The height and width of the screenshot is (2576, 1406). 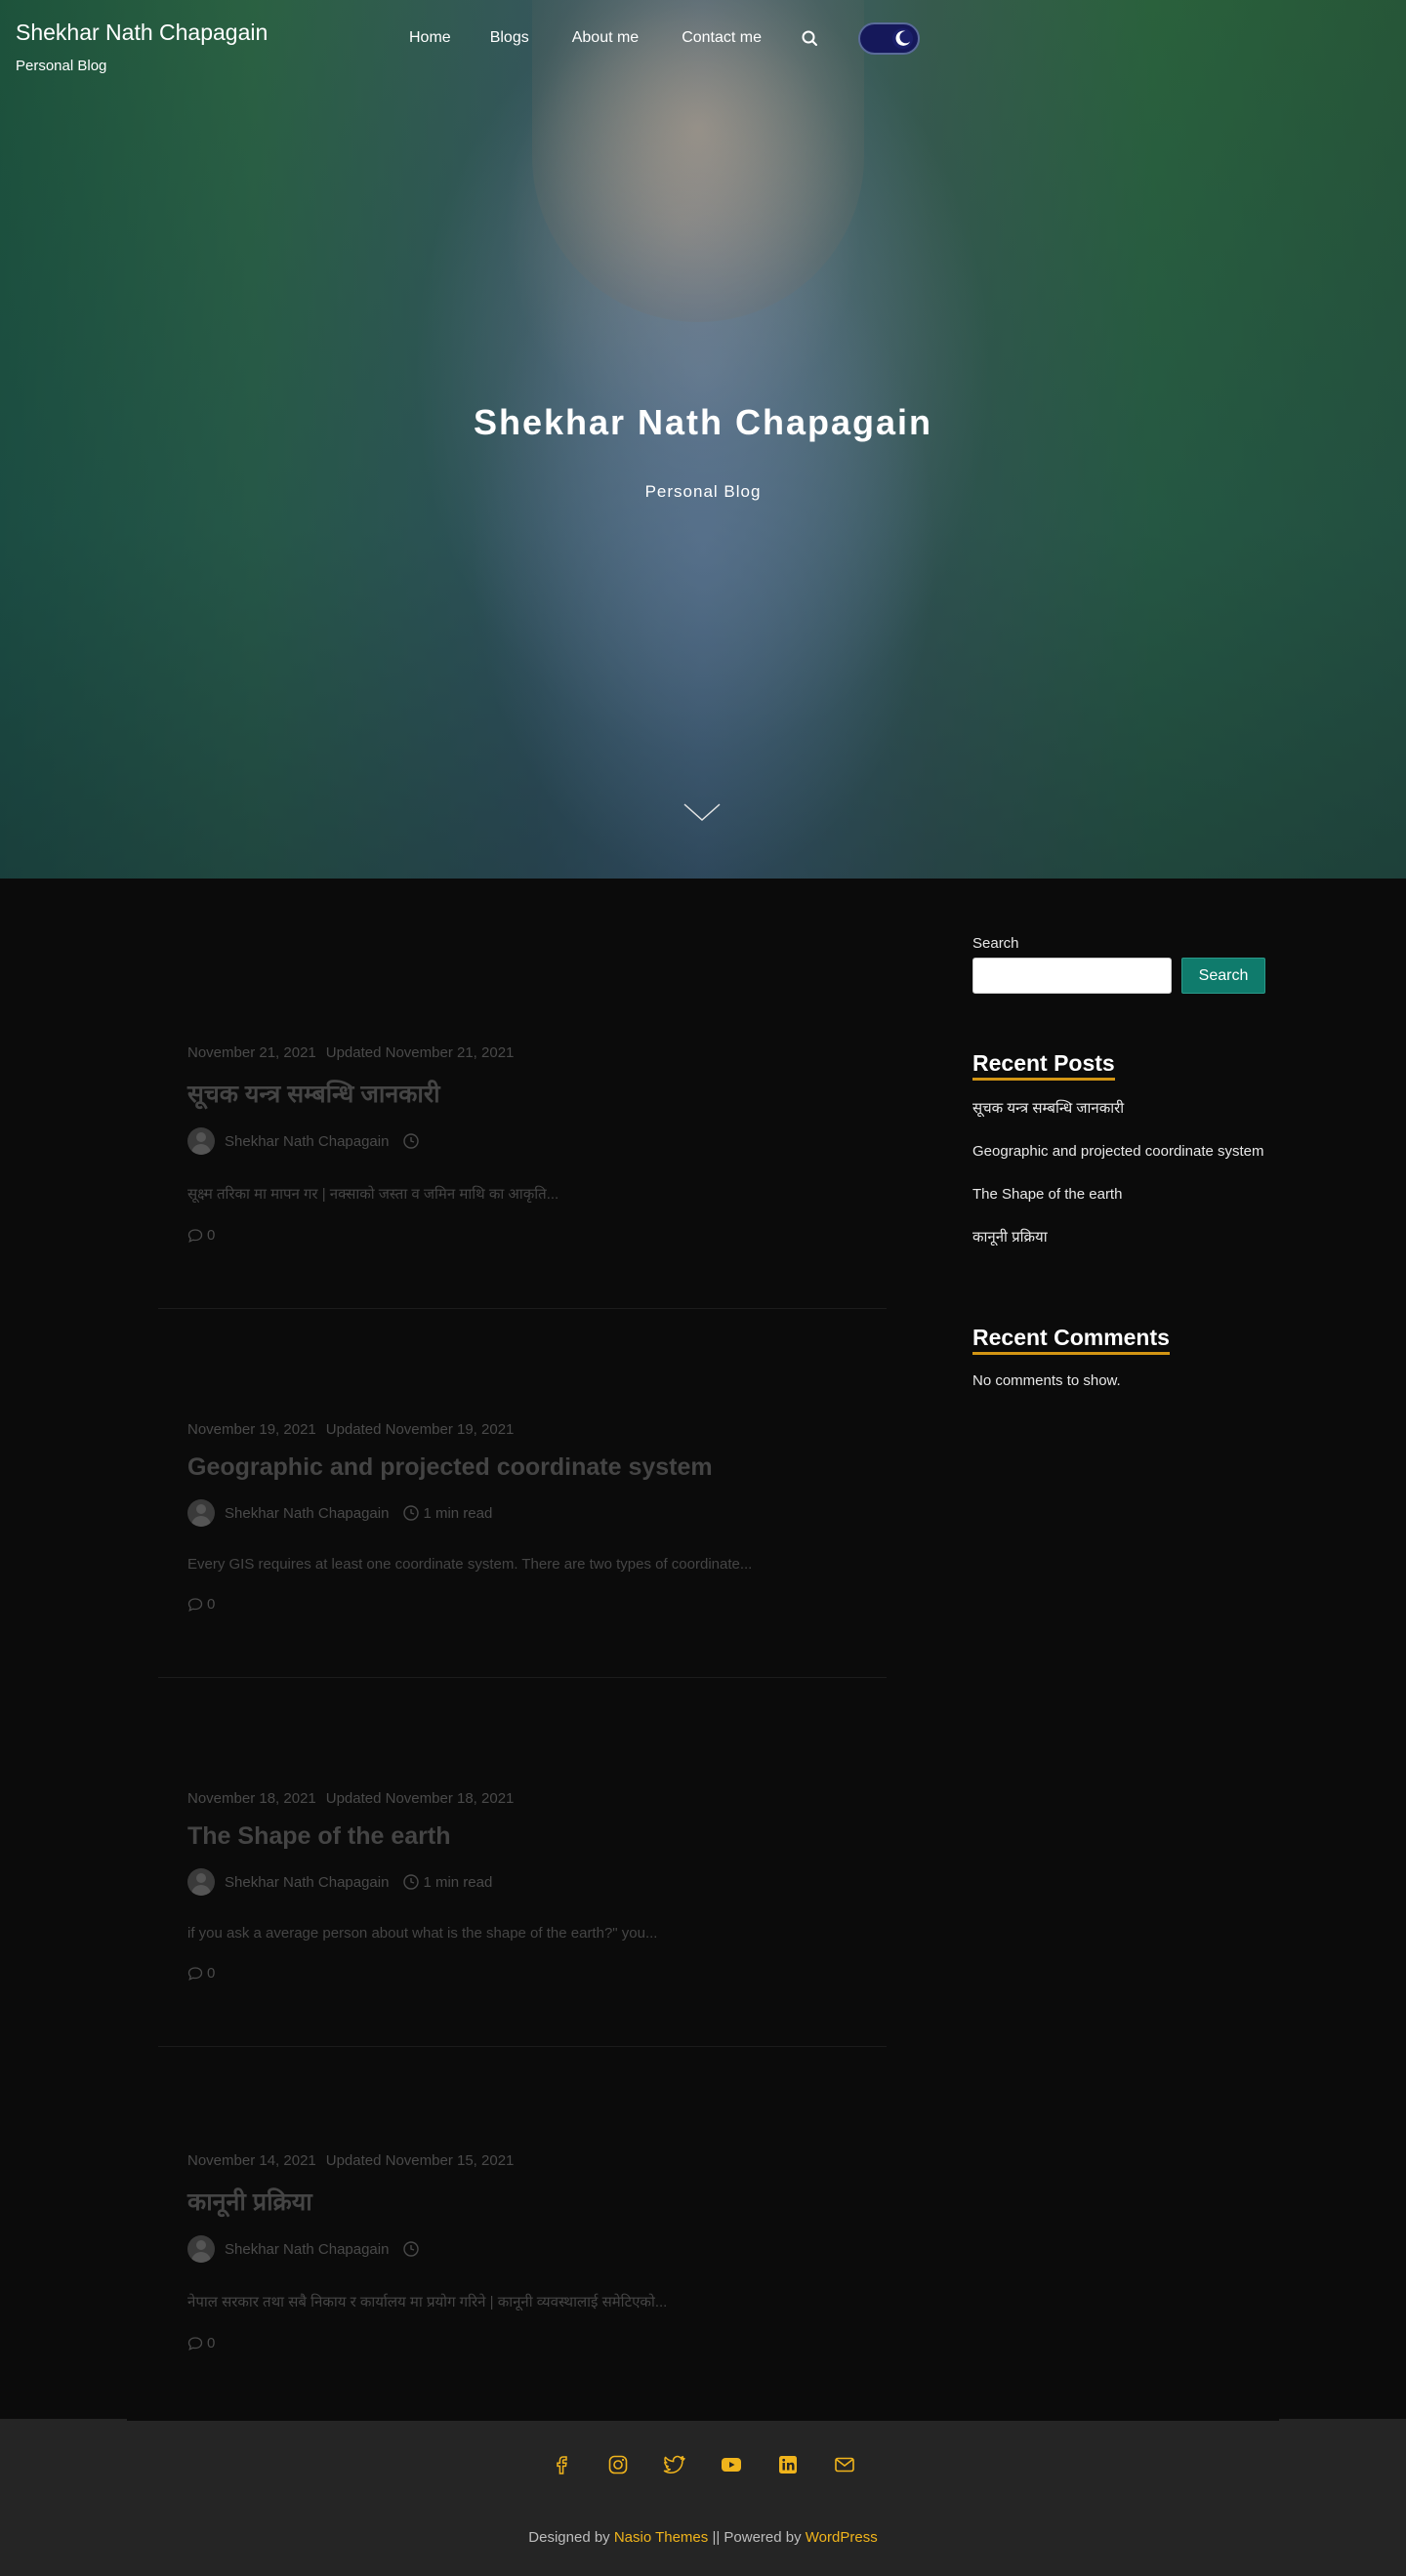 I want to click on list-item: The Shape of the earth, so click(x=1118, y=1194).